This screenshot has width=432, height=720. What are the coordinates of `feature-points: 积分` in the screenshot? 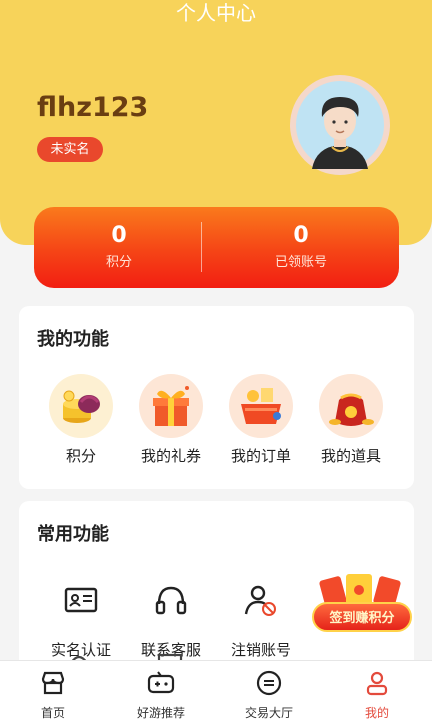 It's located at (81, 421).